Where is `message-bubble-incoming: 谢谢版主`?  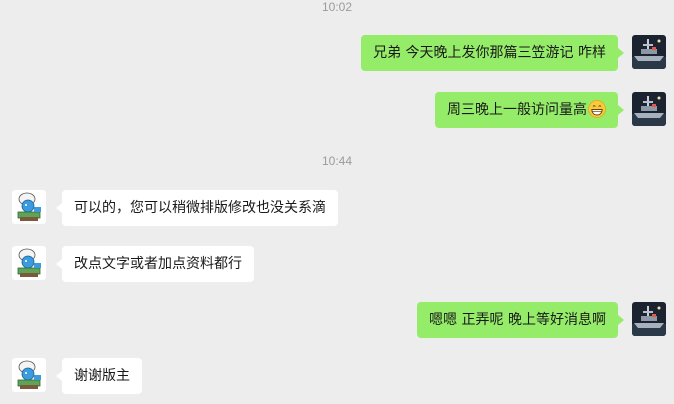 message-bubble-incoming: 谢谢版主 is located at coordinates (99, 376).